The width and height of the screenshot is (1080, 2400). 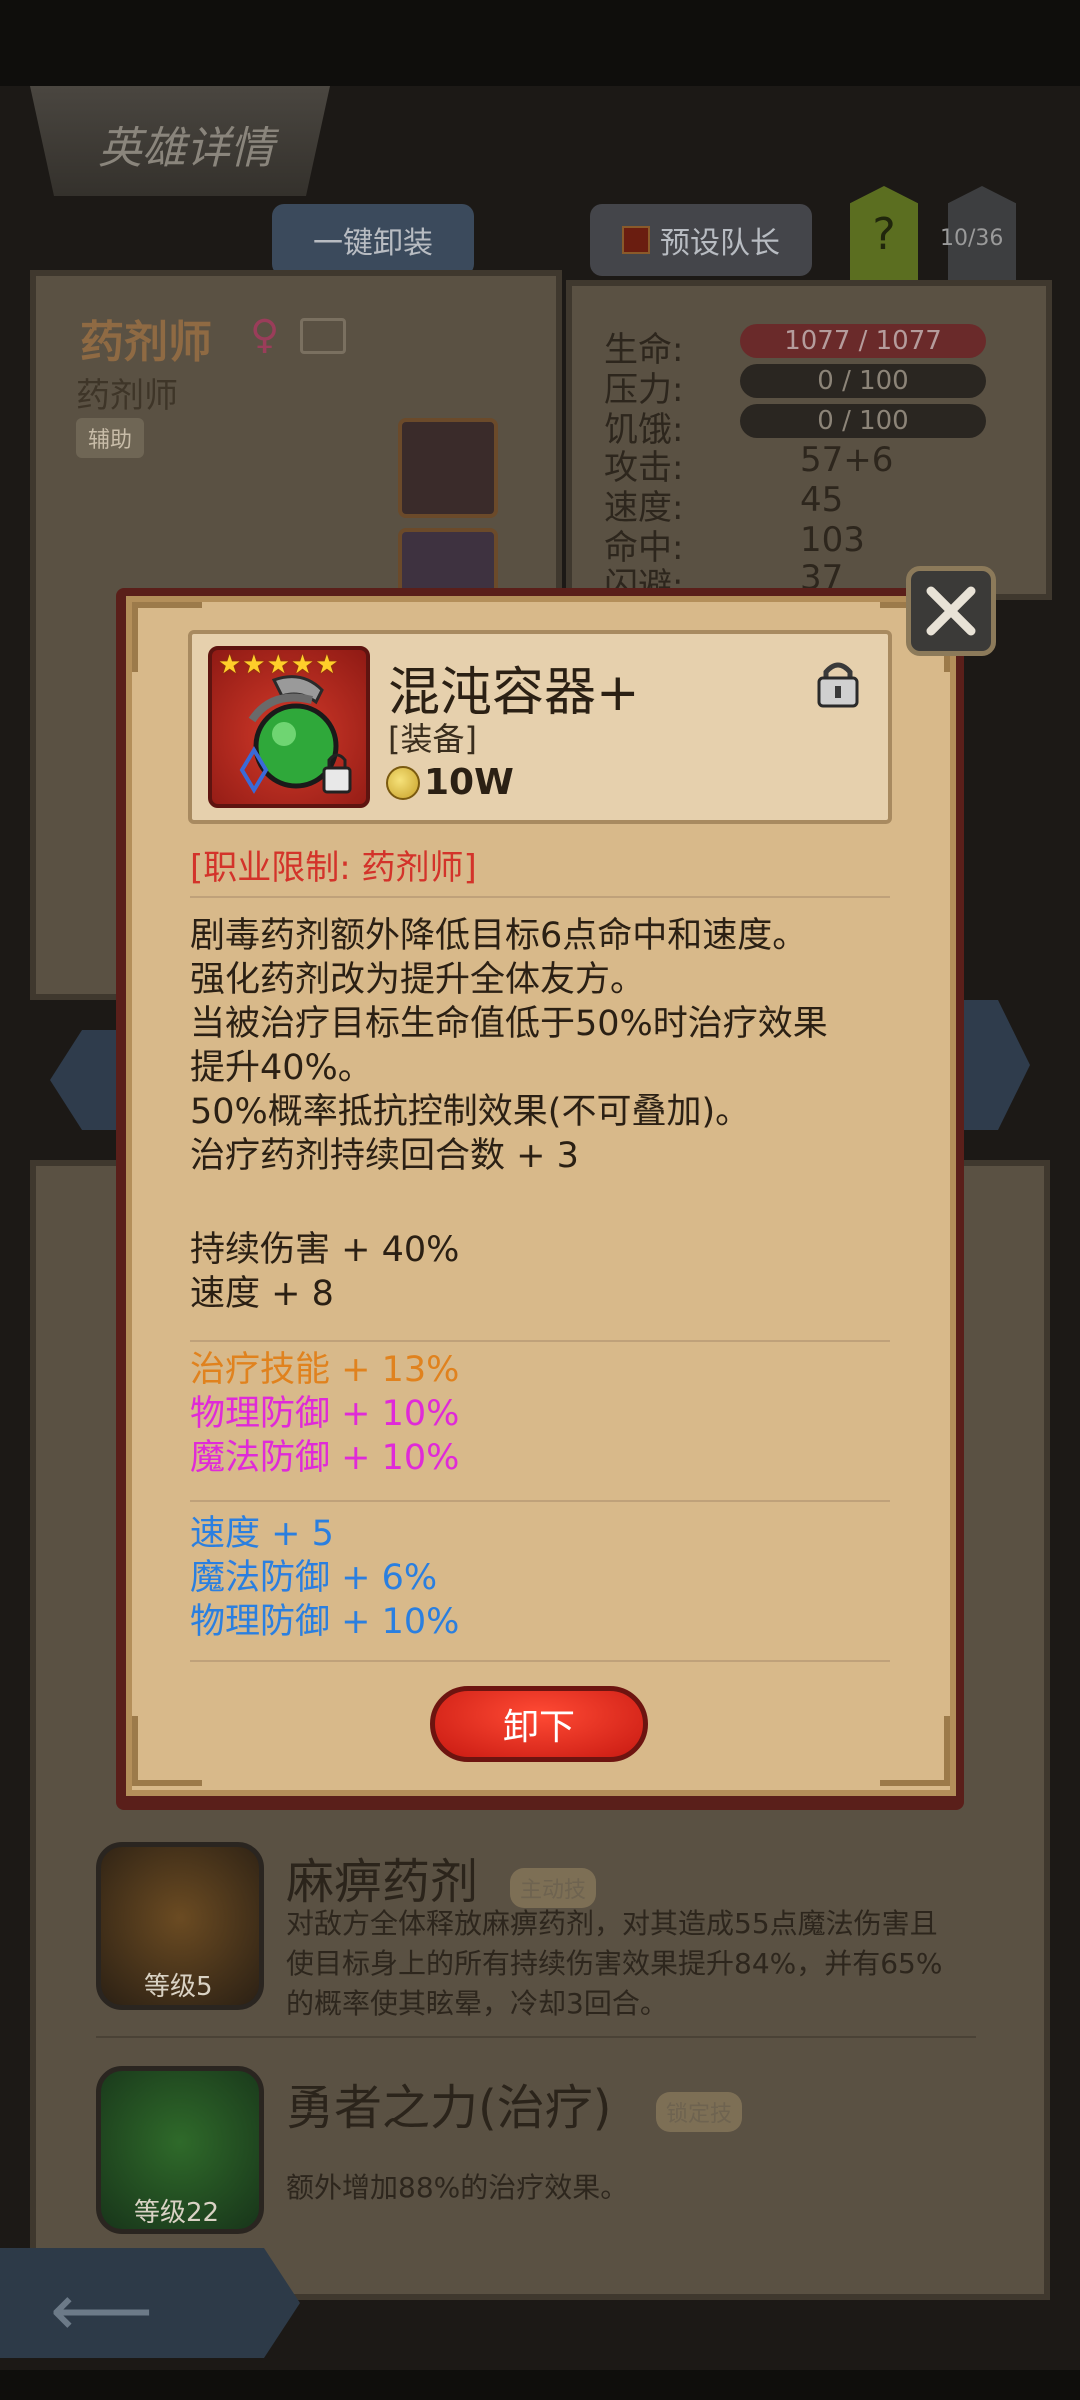 I want to click on skill-desc-line: 额外增加88%的治疗效果。, so click(x=457, y=2187).